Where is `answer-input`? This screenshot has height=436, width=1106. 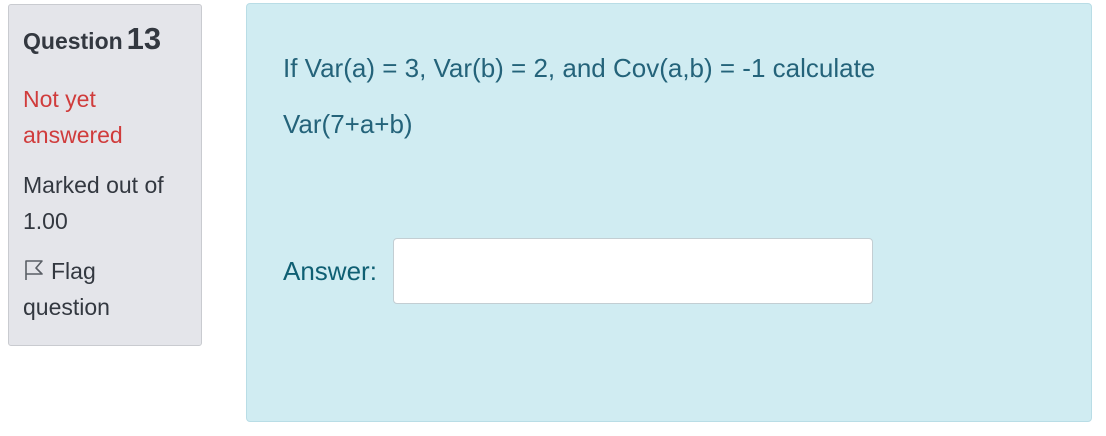
answer-input is located at coordinates (633, 271).